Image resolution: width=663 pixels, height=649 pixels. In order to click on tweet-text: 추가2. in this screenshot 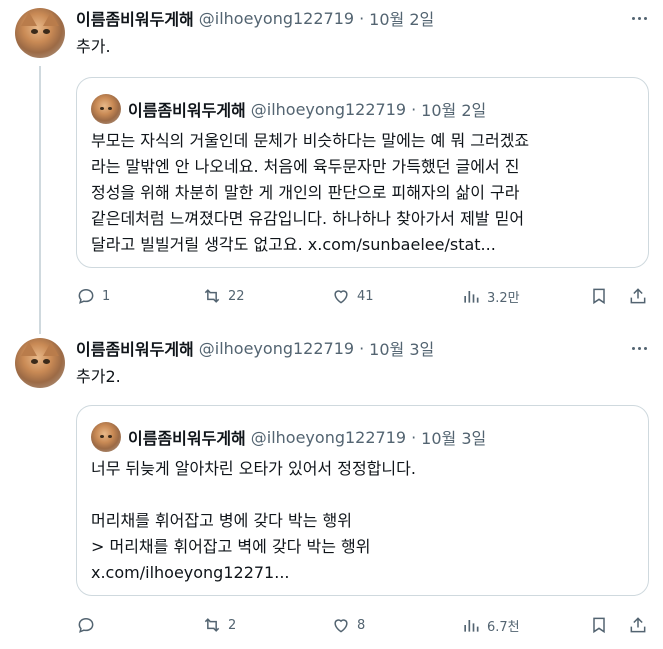, I will do `click(98, 376)`.